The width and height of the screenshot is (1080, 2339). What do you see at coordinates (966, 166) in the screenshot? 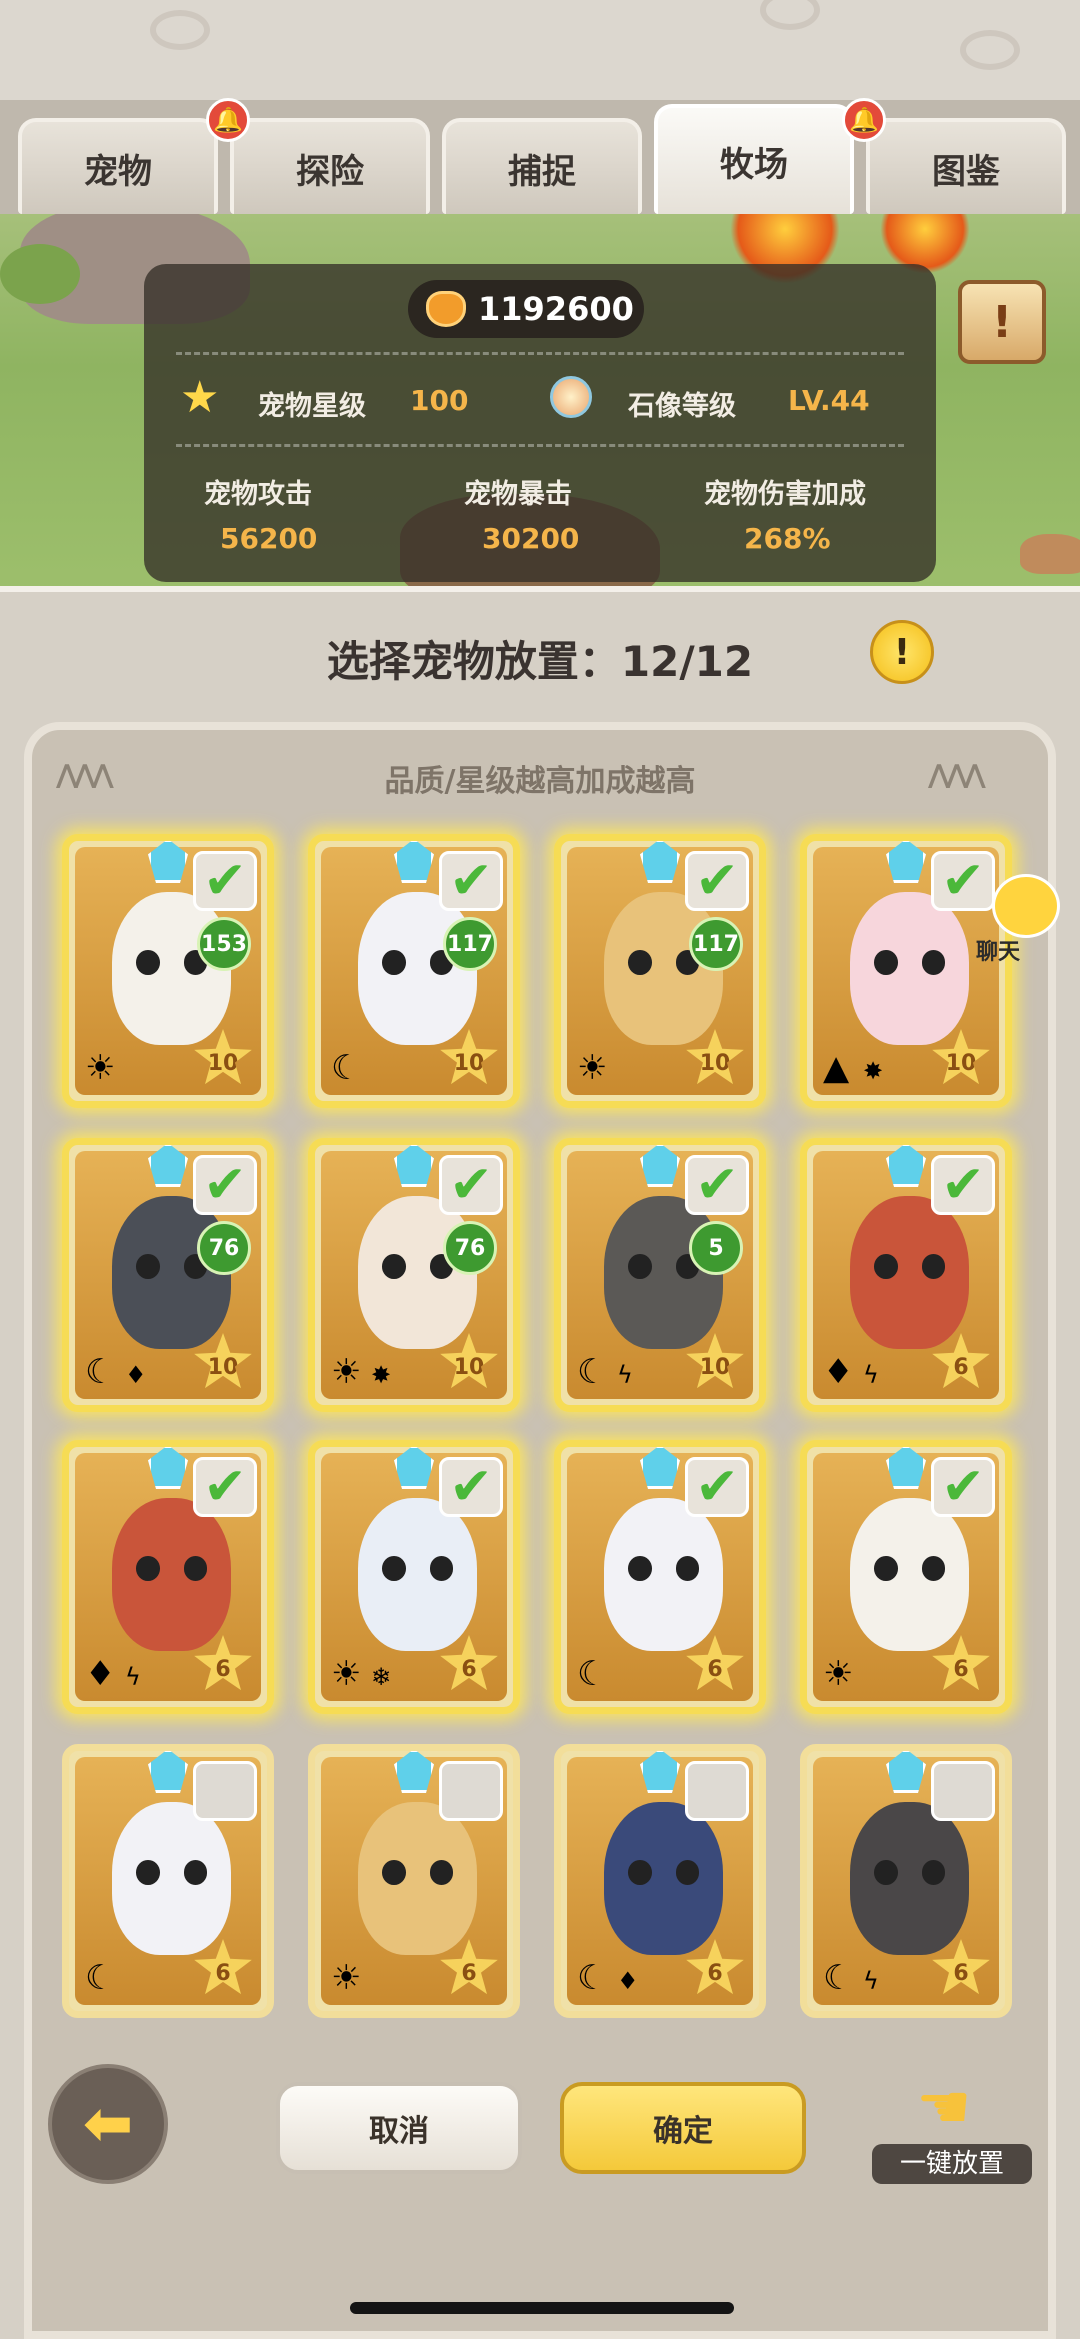
I see `tab-codex: 图鉴` at bounding box center [966, 166].